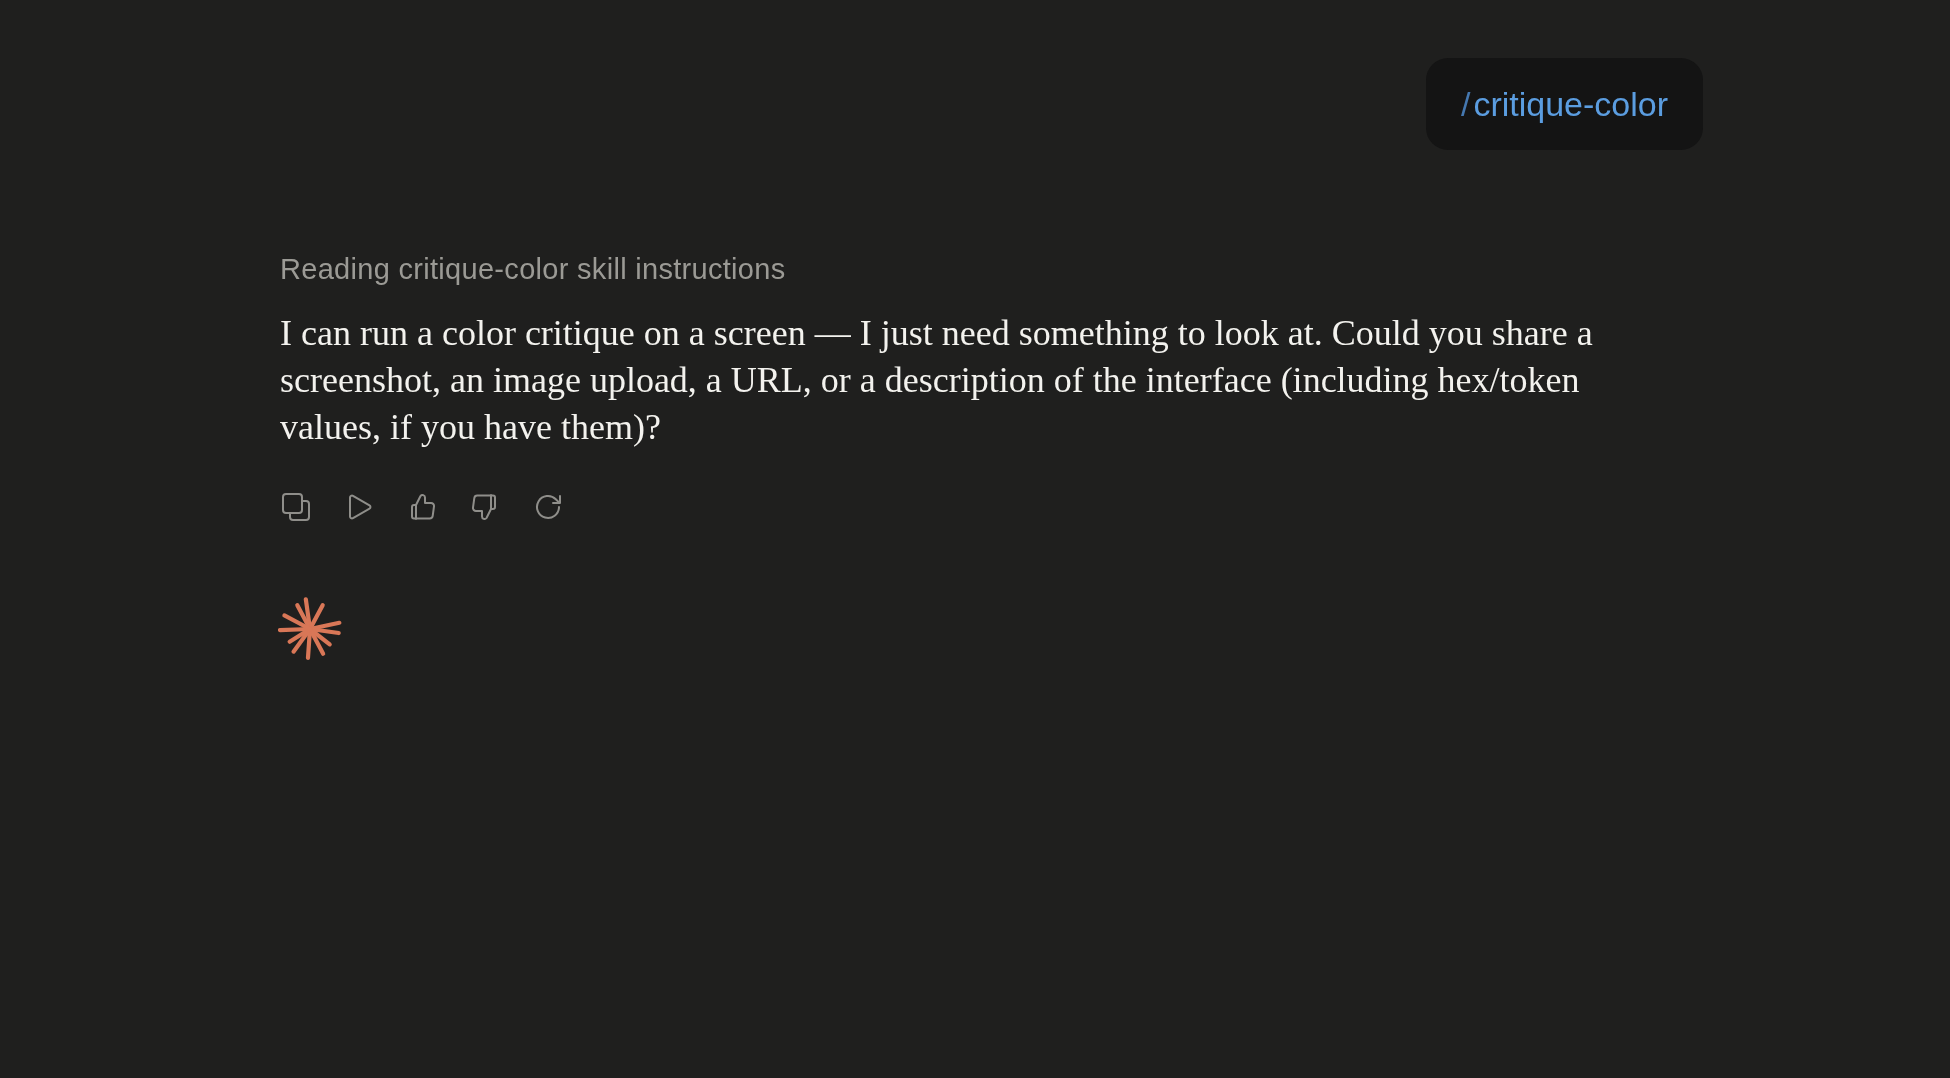 This screenshot has height=1078, width=1950. Describe the element at coordinates (937, 380) in the screenshot. I see `assistant-message: I can run a color critique on a screen — I just need something to look at. Could you share a screenshot, an image upload, a URL, or a description of the interface (including hex/token values, if you have them)?` at that location.